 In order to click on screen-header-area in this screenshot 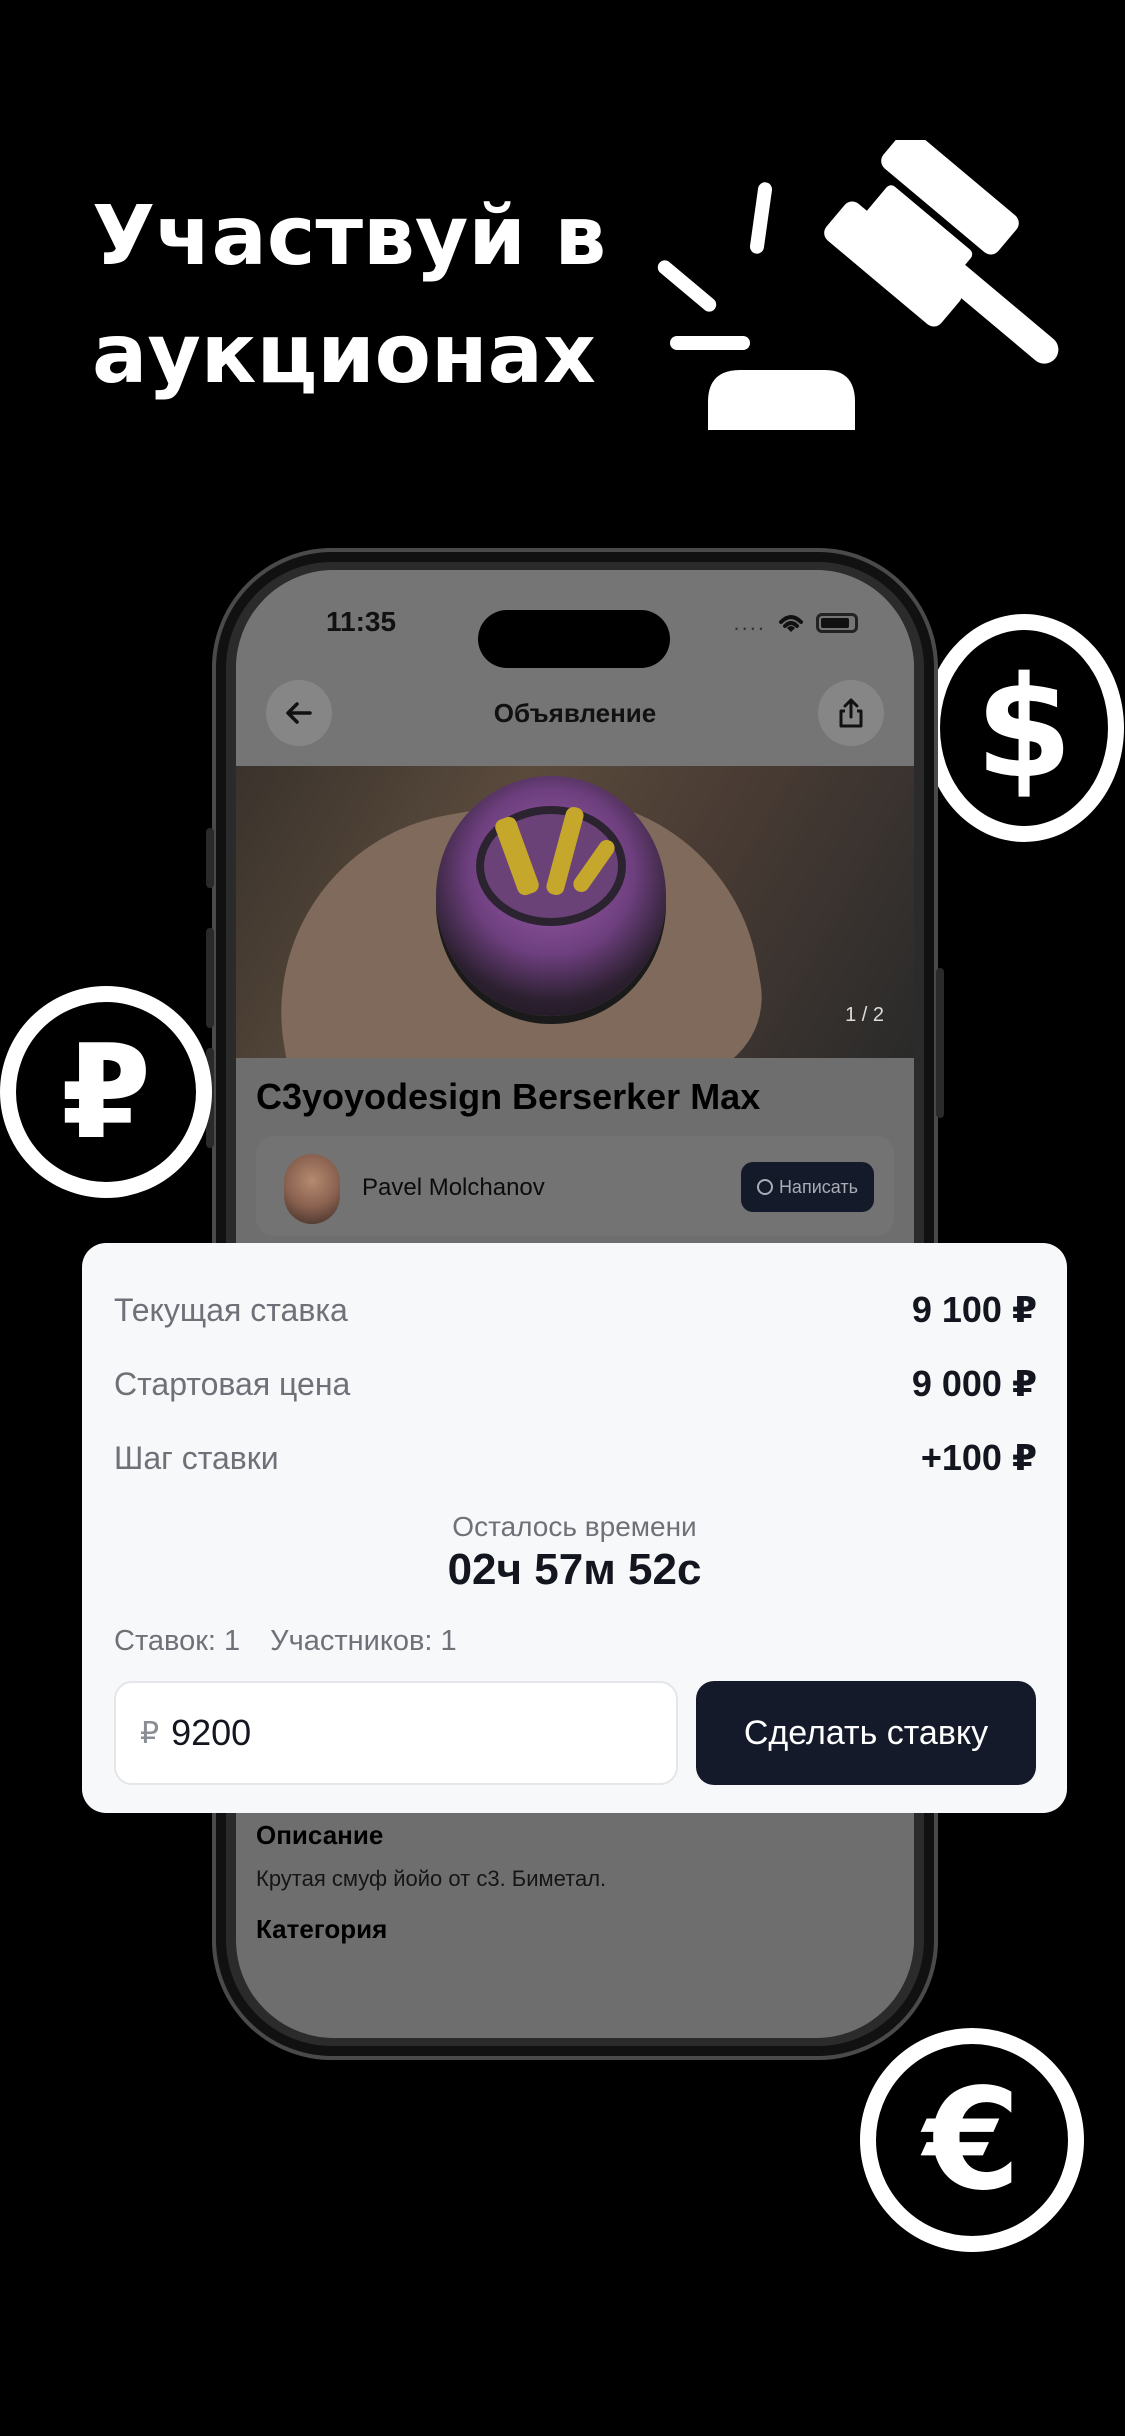, I will do `click(575, 668)`.